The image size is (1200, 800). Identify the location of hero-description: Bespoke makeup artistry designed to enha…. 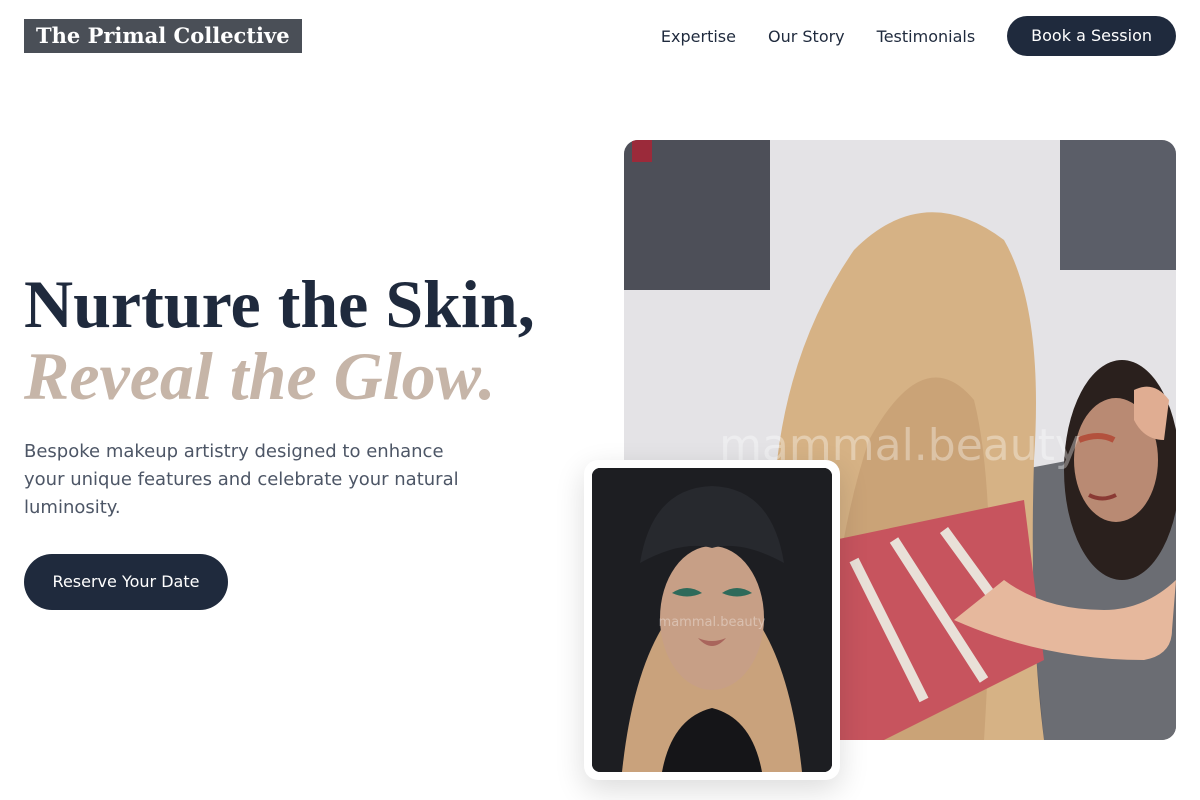
(241, 479).